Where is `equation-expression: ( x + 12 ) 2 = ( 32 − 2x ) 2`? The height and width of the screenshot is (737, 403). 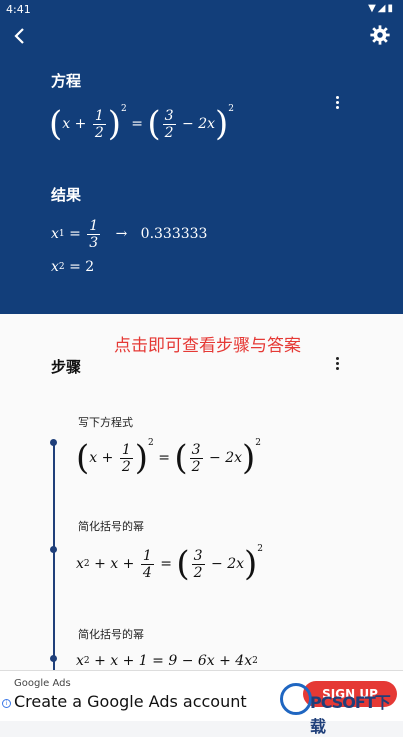
equation-expression: ( x + 12 ) 2 = ( 32 − 2x ) 2 is located at coordinates (142, 124).